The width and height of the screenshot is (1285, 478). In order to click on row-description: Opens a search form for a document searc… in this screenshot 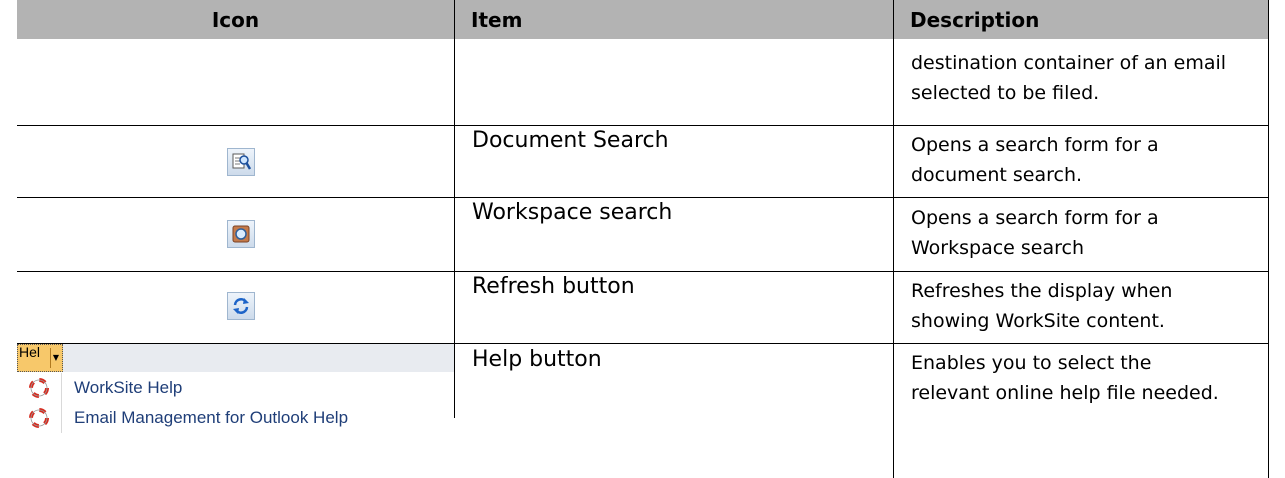, I will do `click(1087, 160)`.